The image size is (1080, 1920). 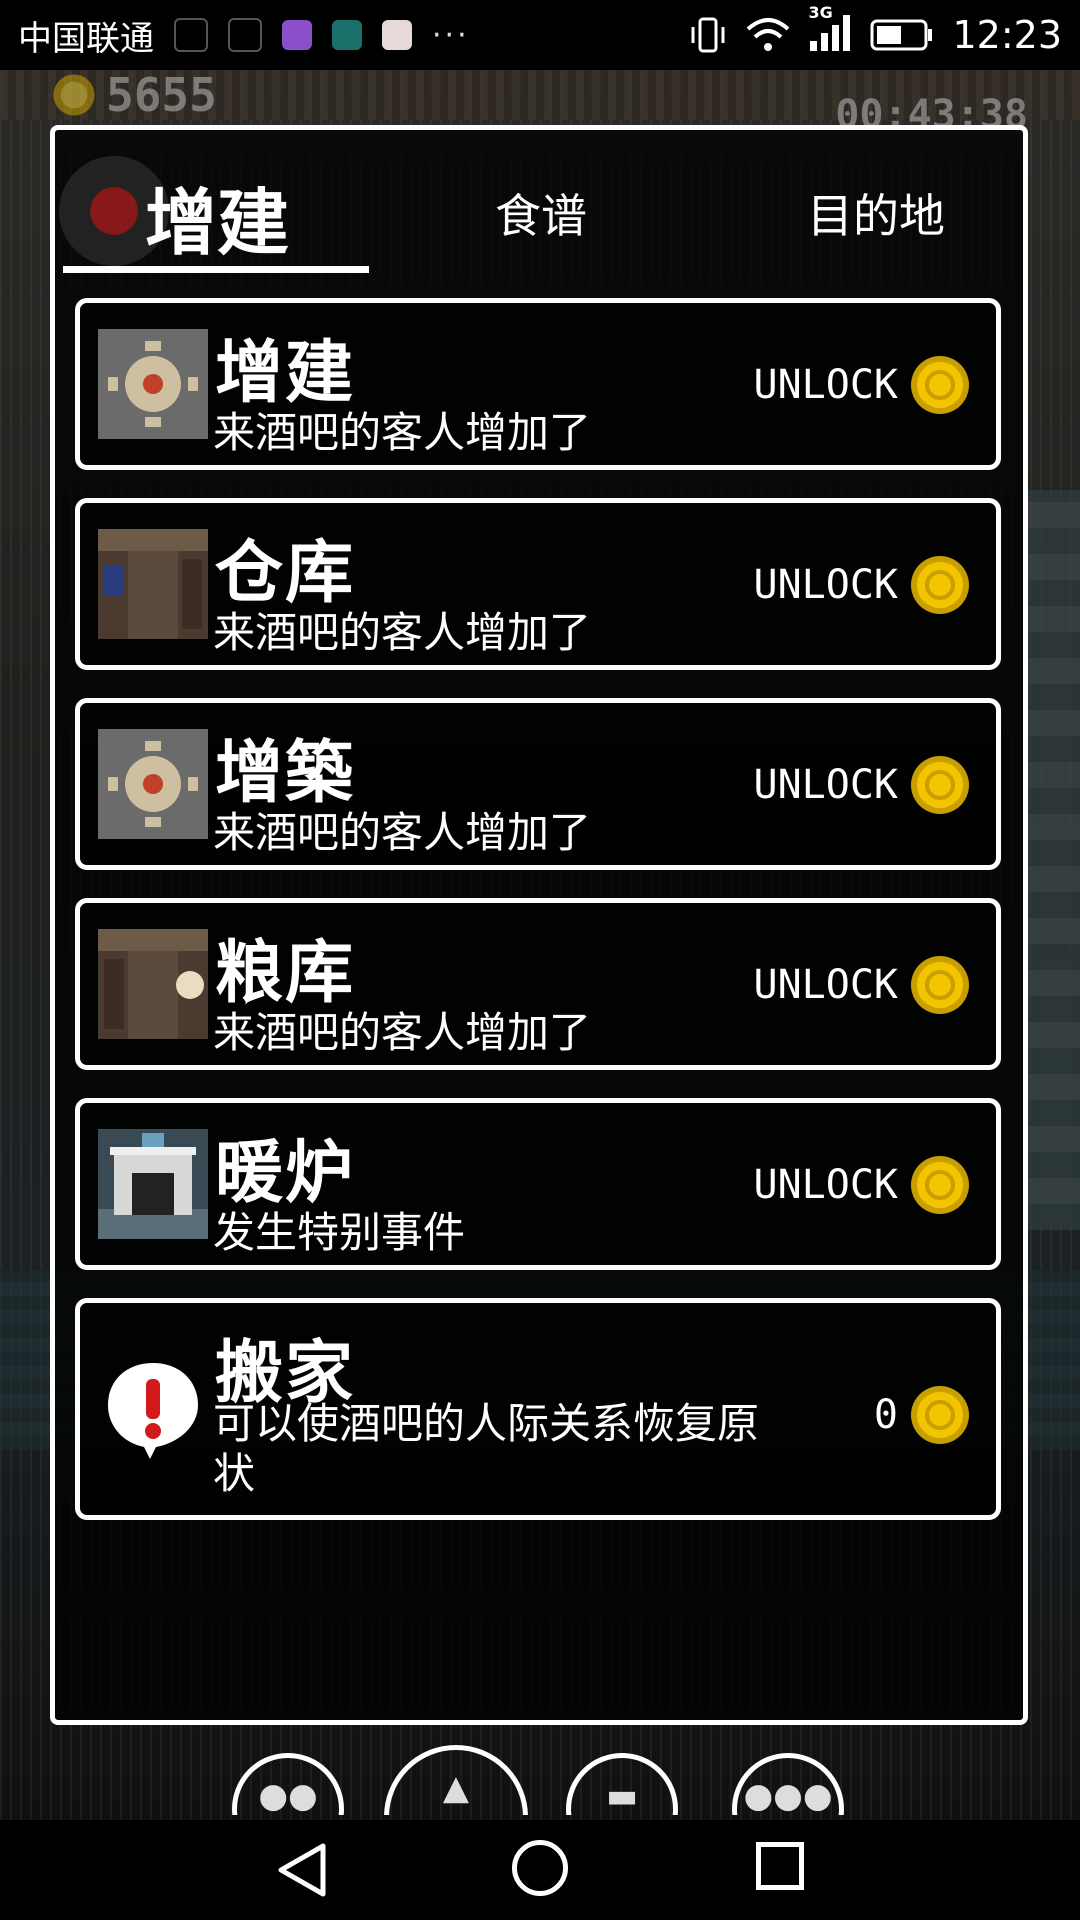 I want to click on folder-icon: ▬, so click(x=622, y=1795).